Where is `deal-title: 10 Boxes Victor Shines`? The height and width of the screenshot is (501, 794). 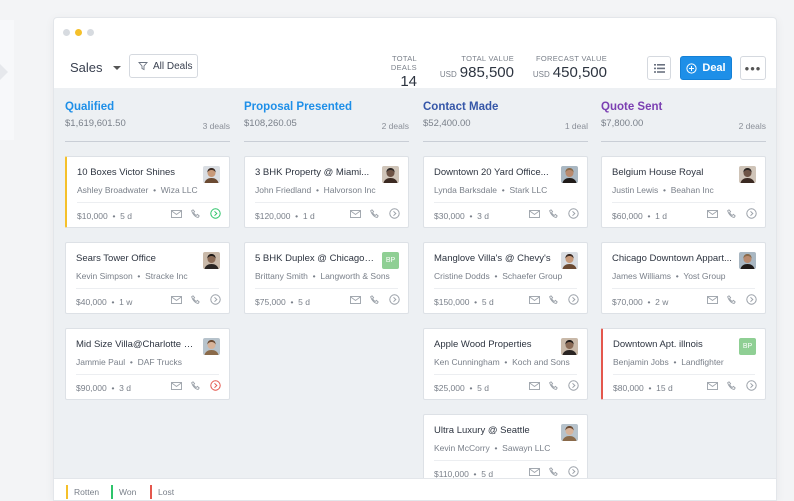
deal-title: 10 Boxes Victor Shines is located at coordinates (137, 172).